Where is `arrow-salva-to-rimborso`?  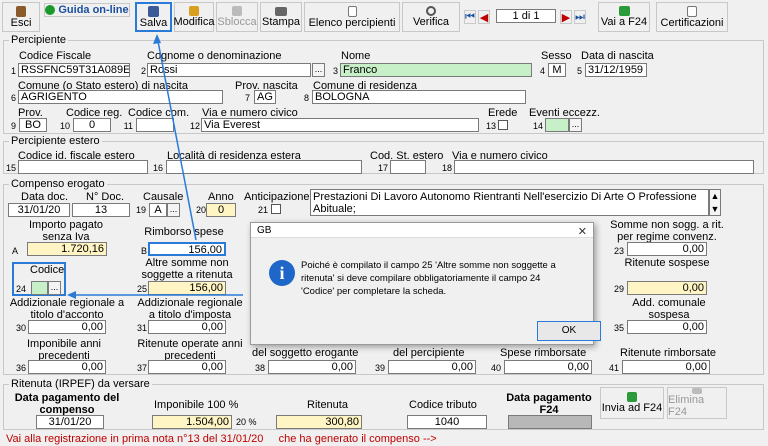
arrow-salva-to-rimborso is located at coordinates (176, 138).